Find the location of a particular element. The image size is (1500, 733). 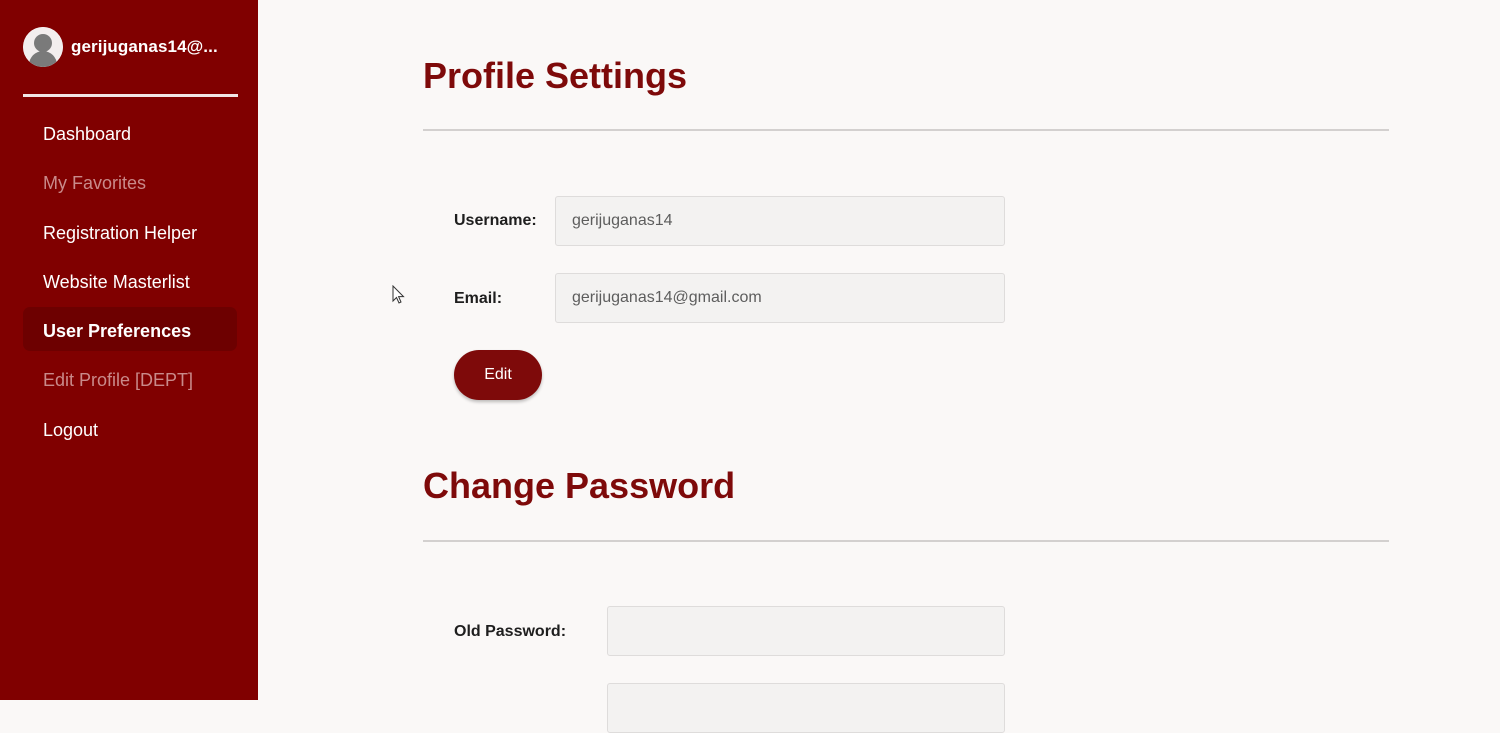

username-label: Username: is located at coordinates (495, 220).